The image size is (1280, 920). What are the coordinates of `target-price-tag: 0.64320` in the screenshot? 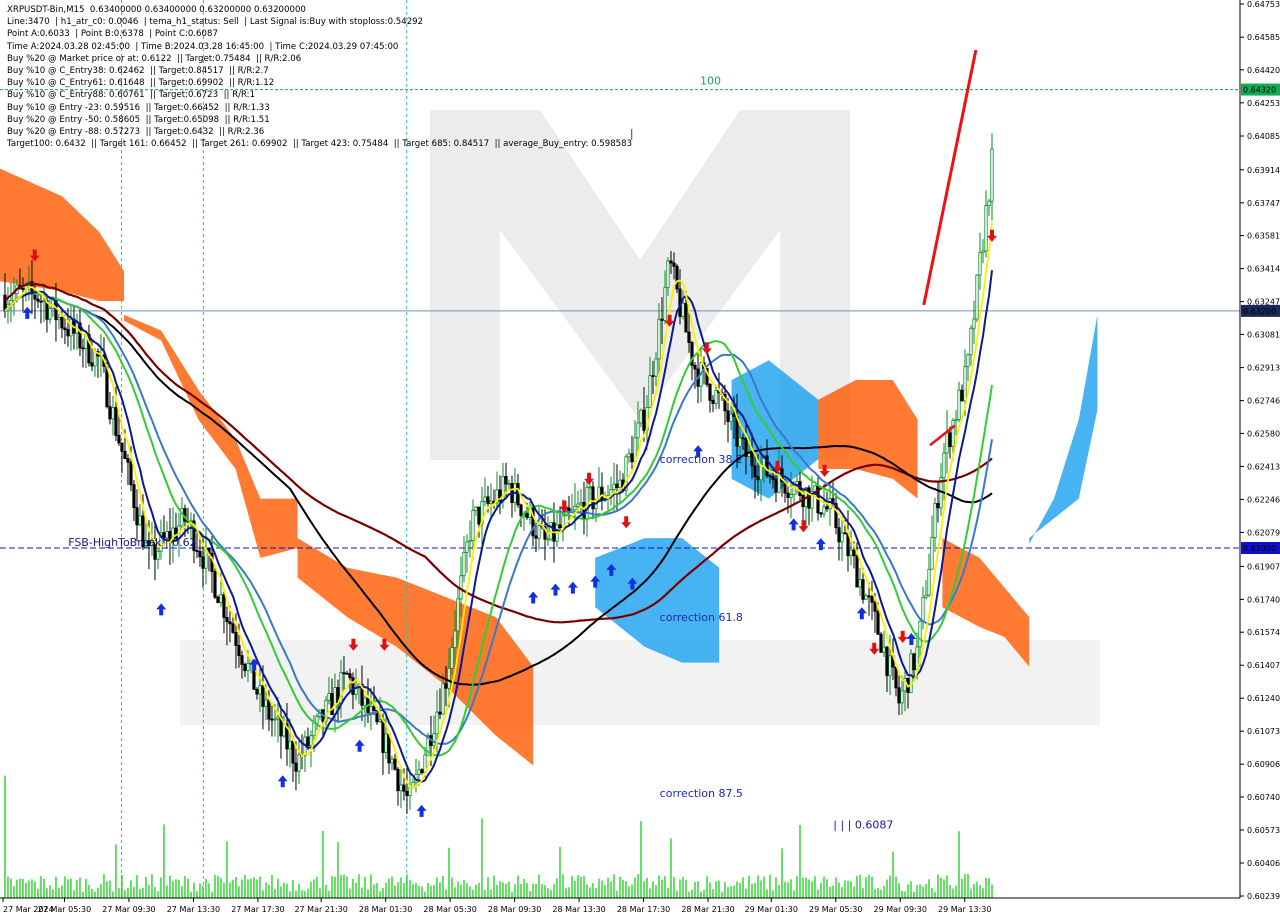 It's located at (1259, 90).